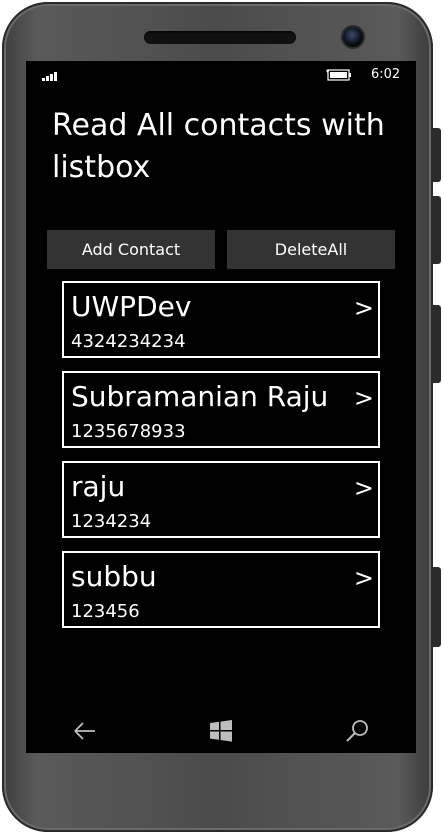 This screenshot has width=444, height=835. What do you see at coordinates (131, 306) in the screenshot?
I see `contact-name: UWPDev` at bounding box center [131, 306].